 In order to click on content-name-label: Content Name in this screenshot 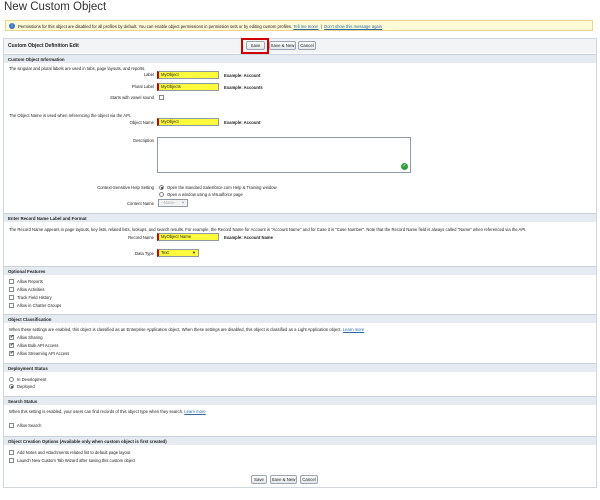, I will do `click(140, 203)`.